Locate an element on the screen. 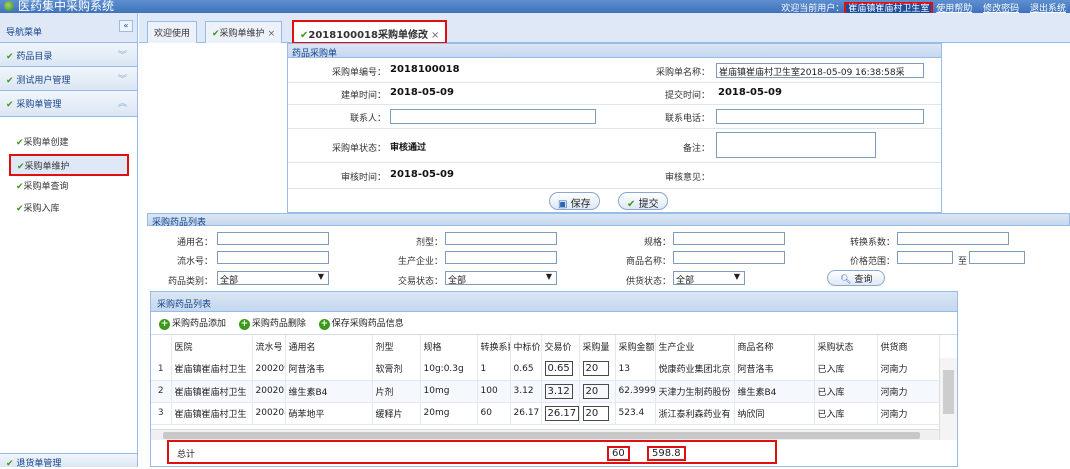 This screenshot has height=469, width=1070. trade-price-input: 3.12 is located at coordinates (558, 391).